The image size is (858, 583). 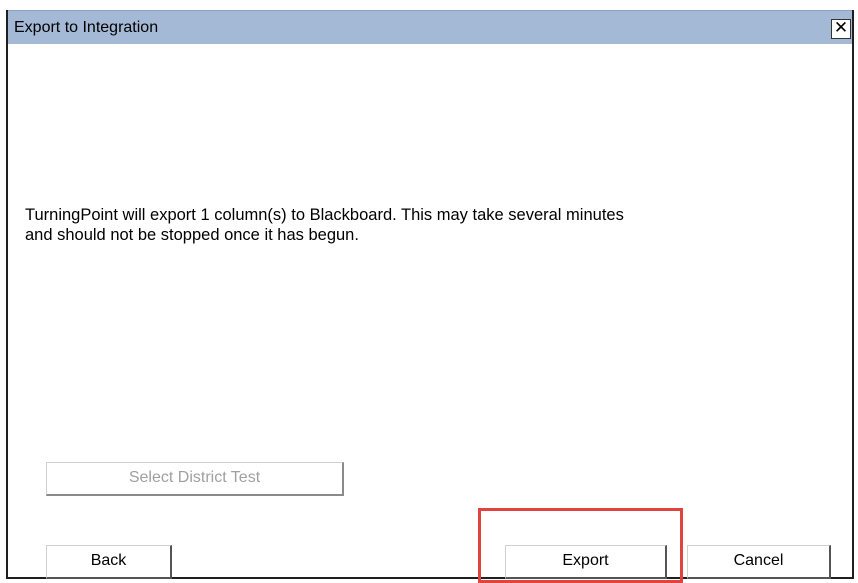 I want to click on close-icon: ✕, so click(x=841, y=28).